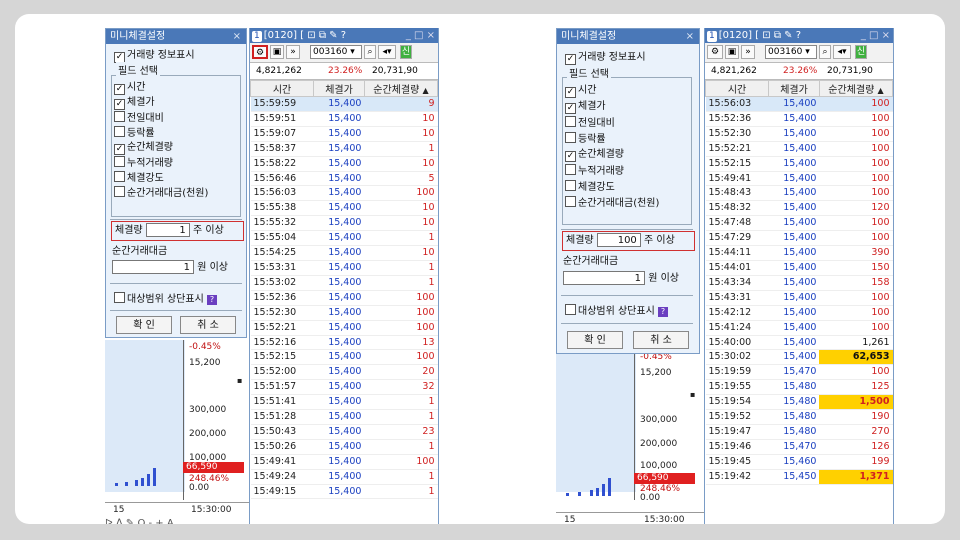 This screenshot has height=540, width=960. Describe the element at coordinates (167, 230) in the screenshot. I see `volume-input: 1` at that location.